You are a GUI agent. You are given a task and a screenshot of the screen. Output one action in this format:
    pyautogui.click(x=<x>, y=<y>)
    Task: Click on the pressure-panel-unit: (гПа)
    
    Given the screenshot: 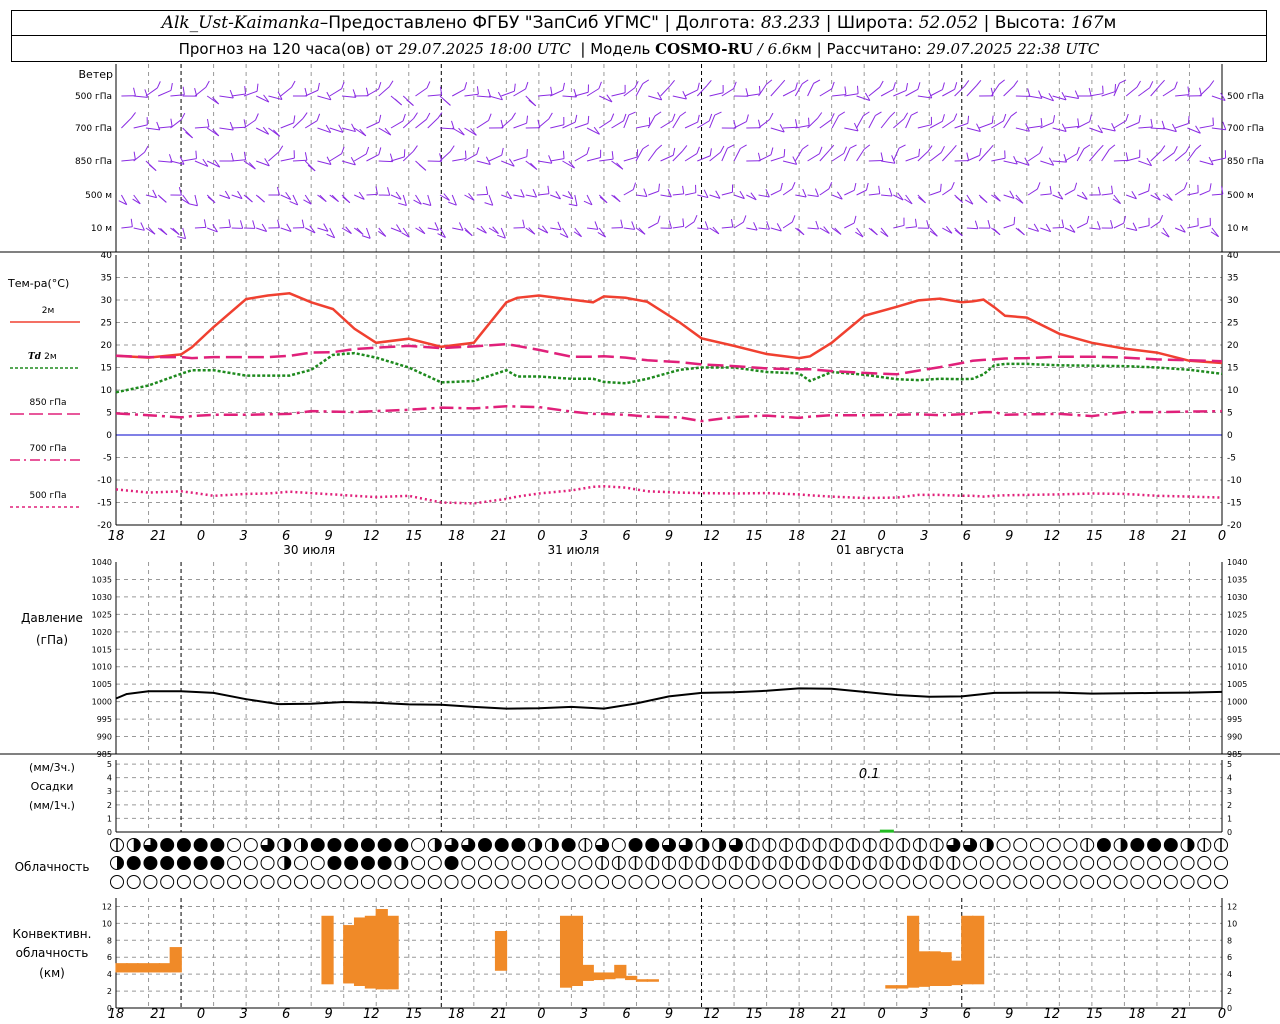 What is the action you would take?
    pyautogui.click(x=52, y=640)
    